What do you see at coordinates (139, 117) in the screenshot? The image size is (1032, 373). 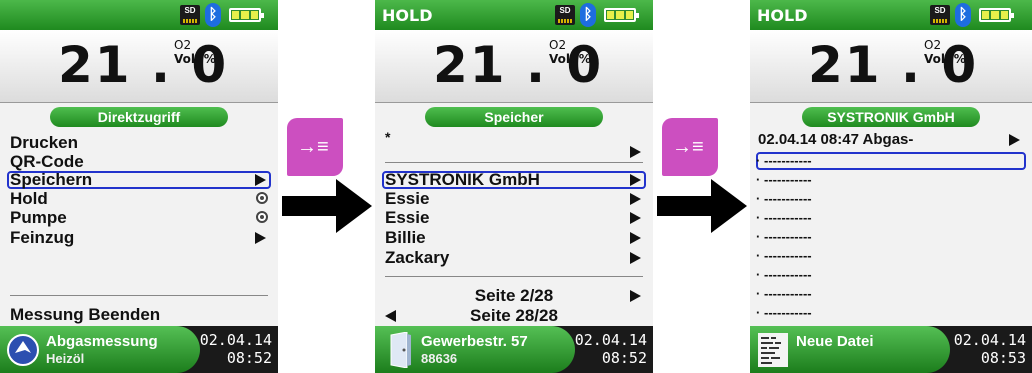 I see `menu-title: Direktzugriff` at bounding box center [139, 117].